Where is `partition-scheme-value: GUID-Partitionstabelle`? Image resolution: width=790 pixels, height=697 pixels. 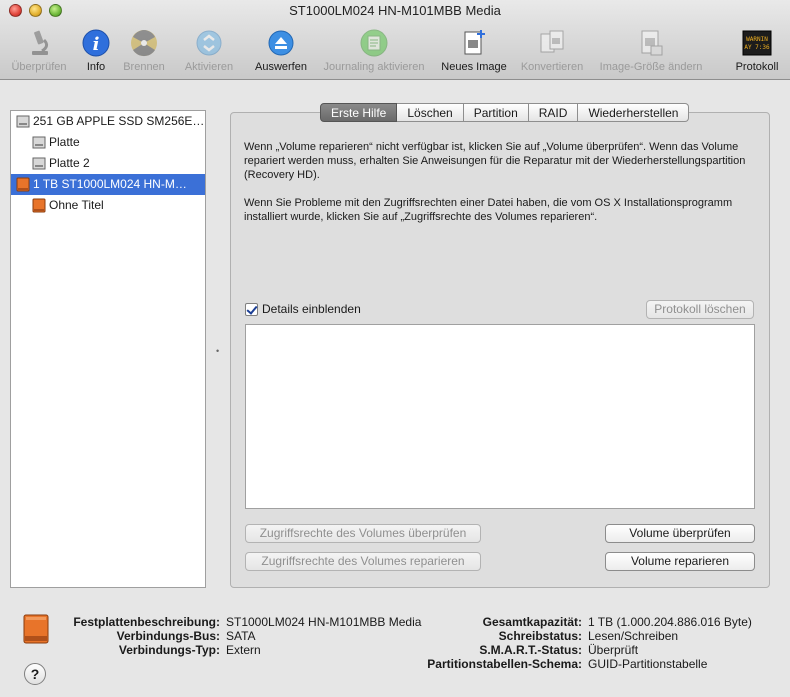
partition-scheme-value: GUID-Partitionstabelle is located at coordinates (648, 664).